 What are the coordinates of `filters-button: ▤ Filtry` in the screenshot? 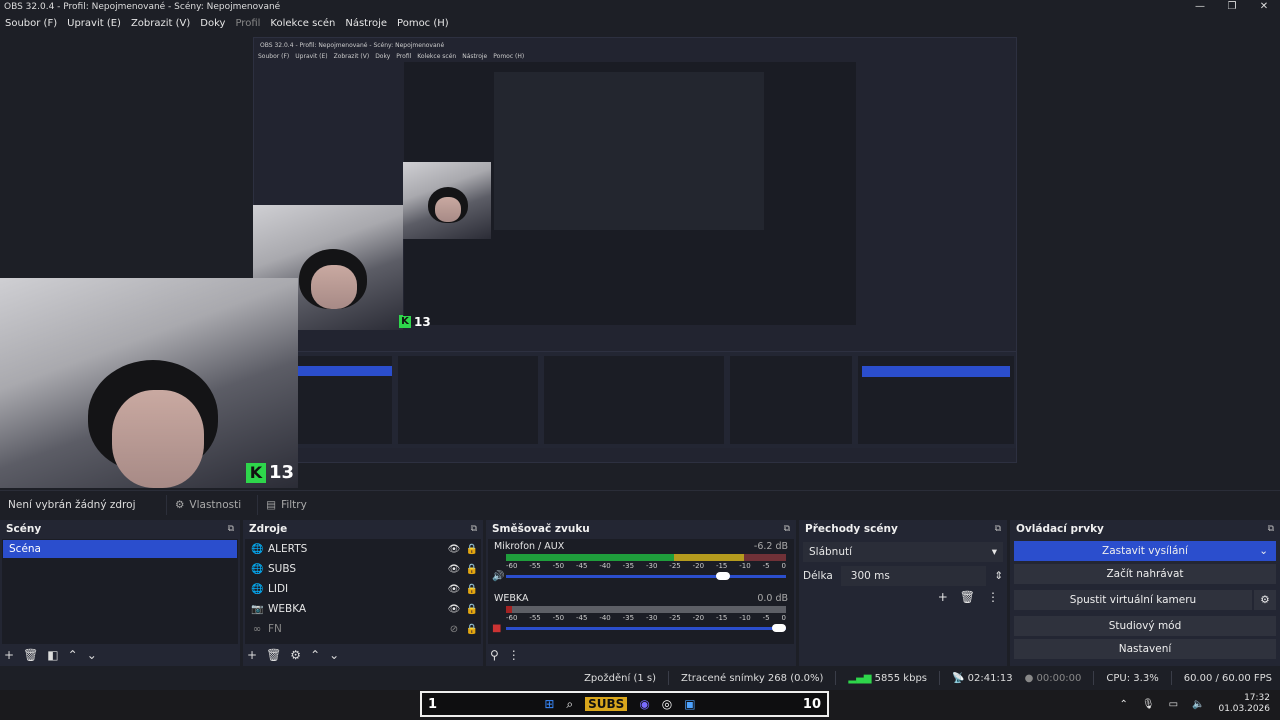 It's located at (286, 505).